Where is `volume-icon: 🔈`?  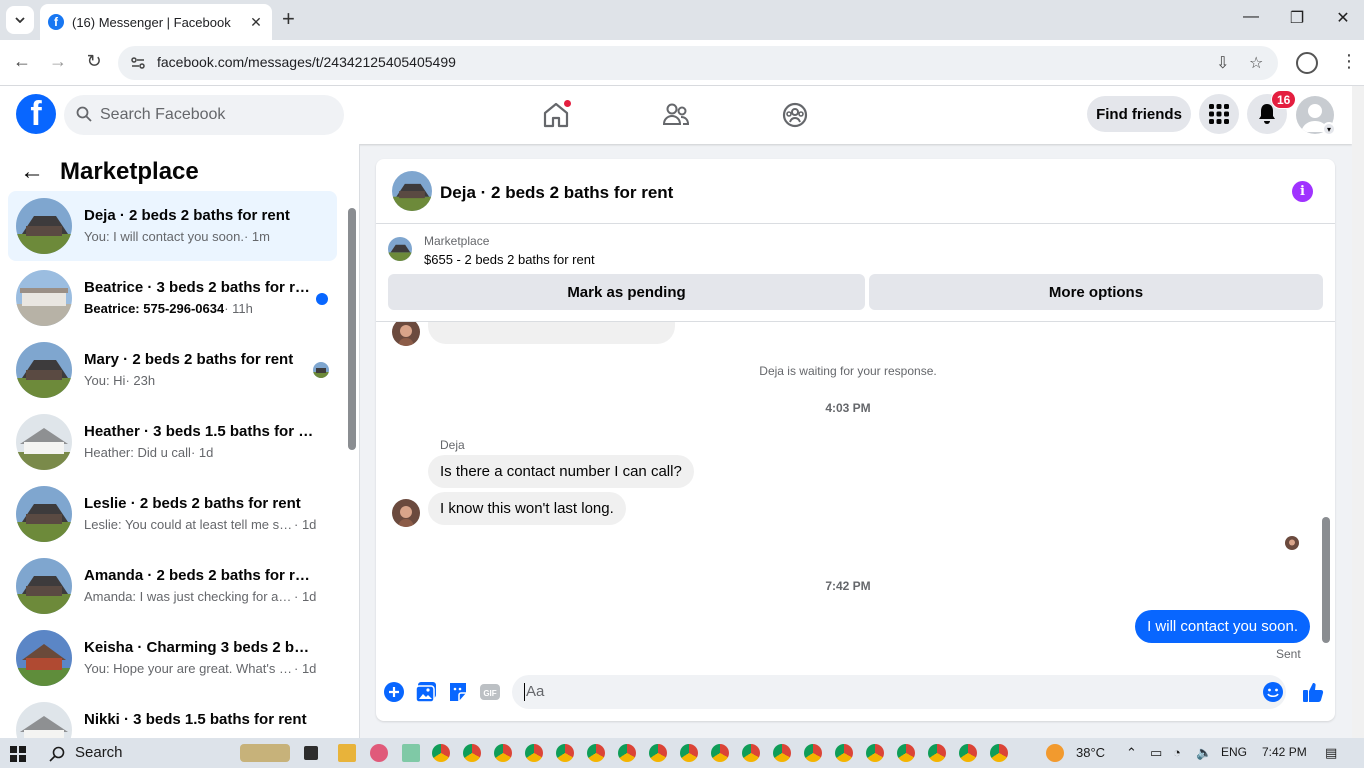 volume-icon: 🔈 is located at coordinates (1204, 753).